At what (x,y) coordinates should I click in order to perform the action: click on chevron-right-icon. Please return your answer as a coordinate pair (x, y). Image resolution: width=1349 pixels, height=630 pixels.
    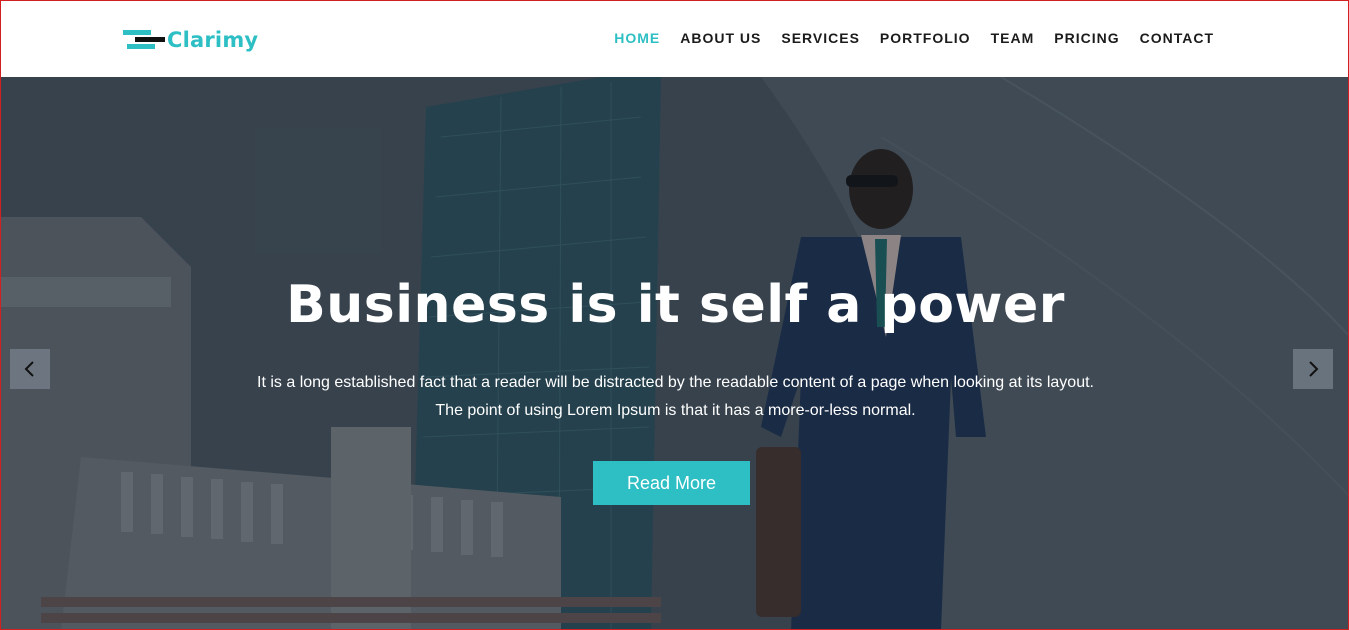
    Looking at the image, I should click on (1314, 369).